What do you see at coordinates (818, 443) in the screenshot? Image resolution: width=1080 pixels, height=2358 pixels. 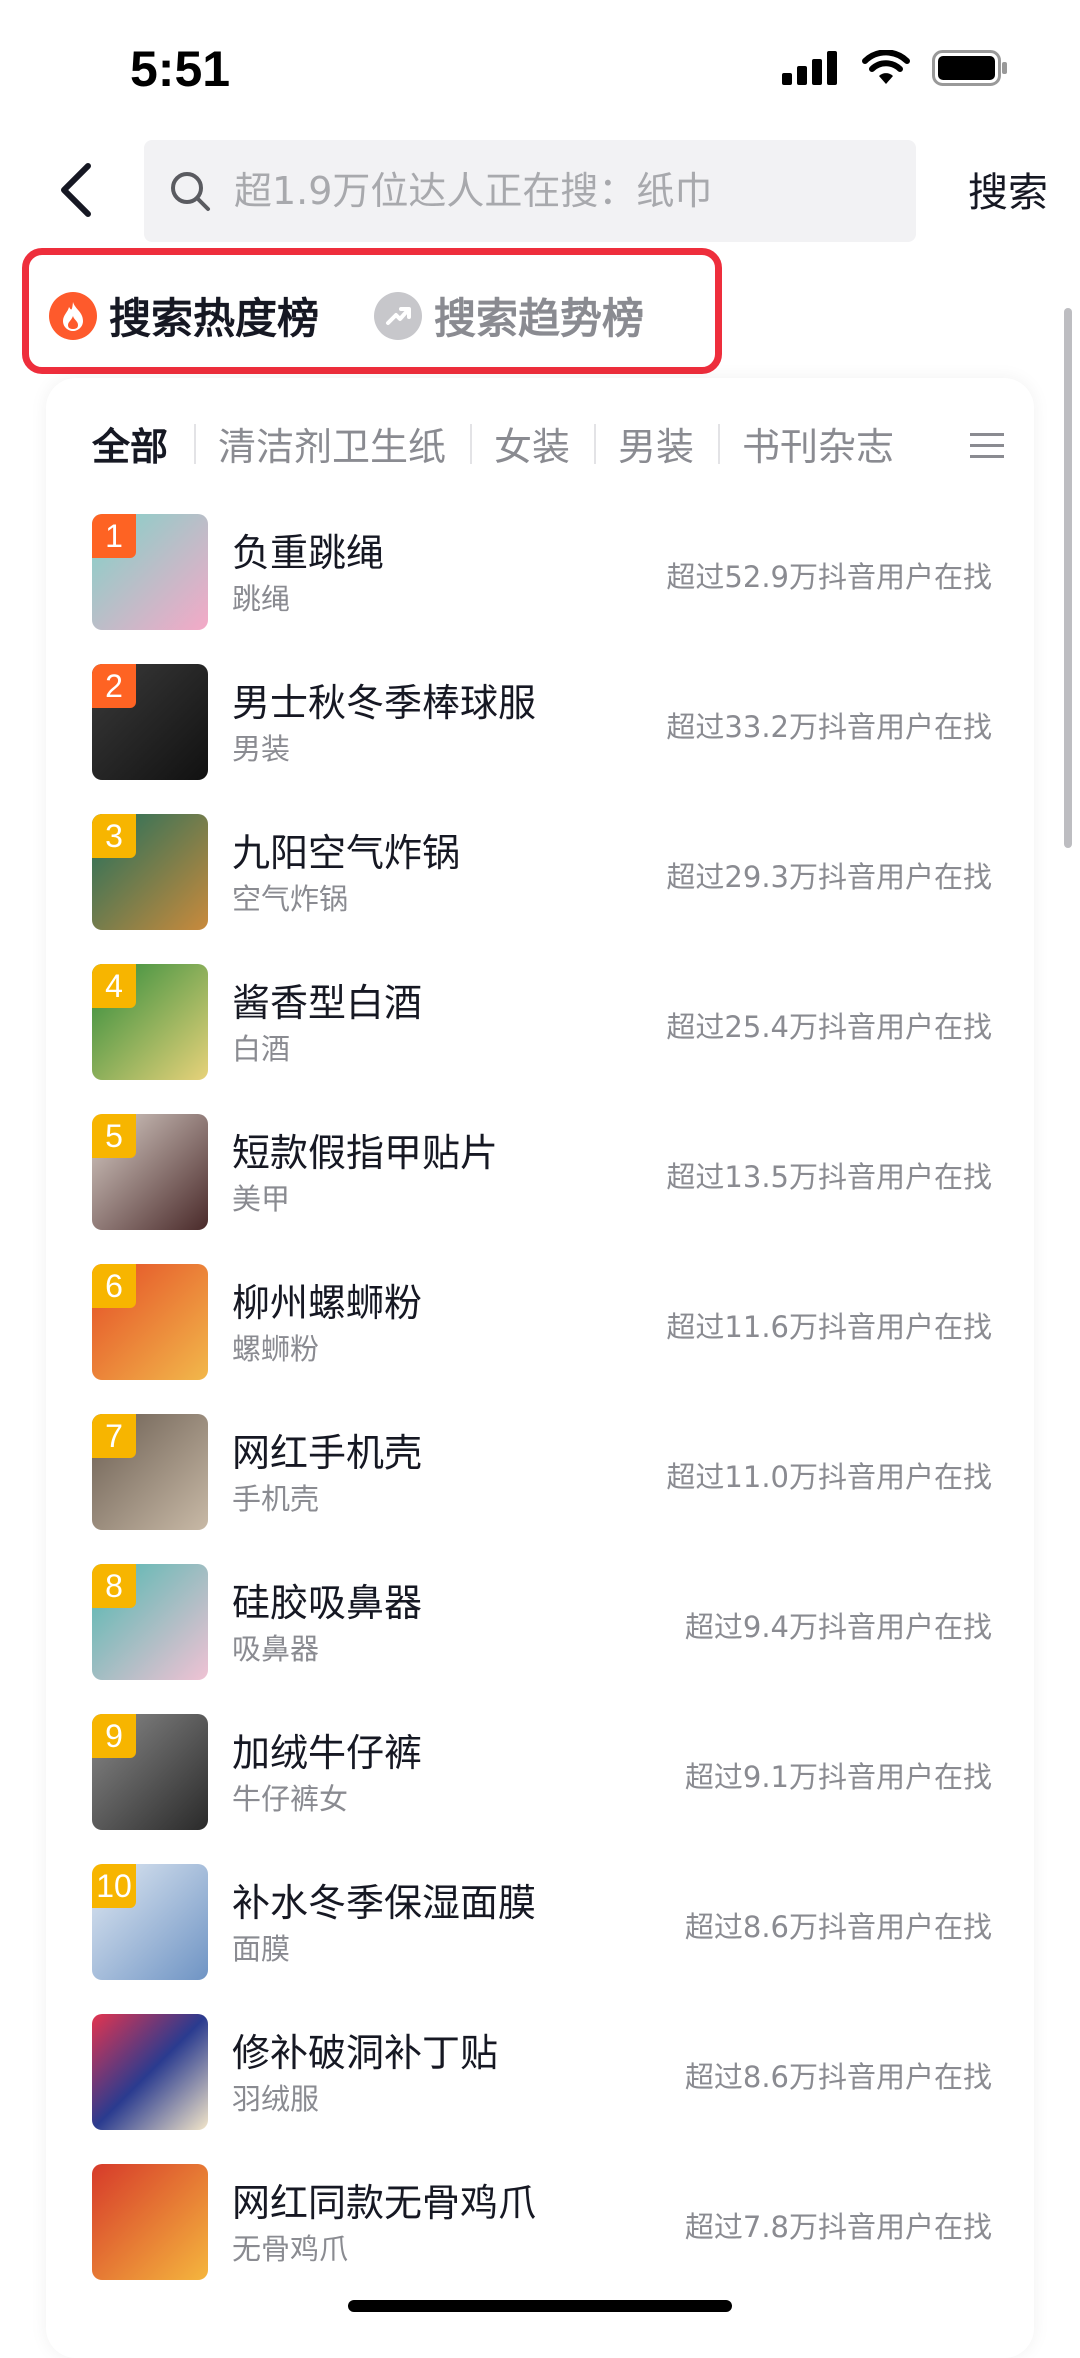 I see `category-tab-books: 书刊杂志` at bounding box center [818, 443].